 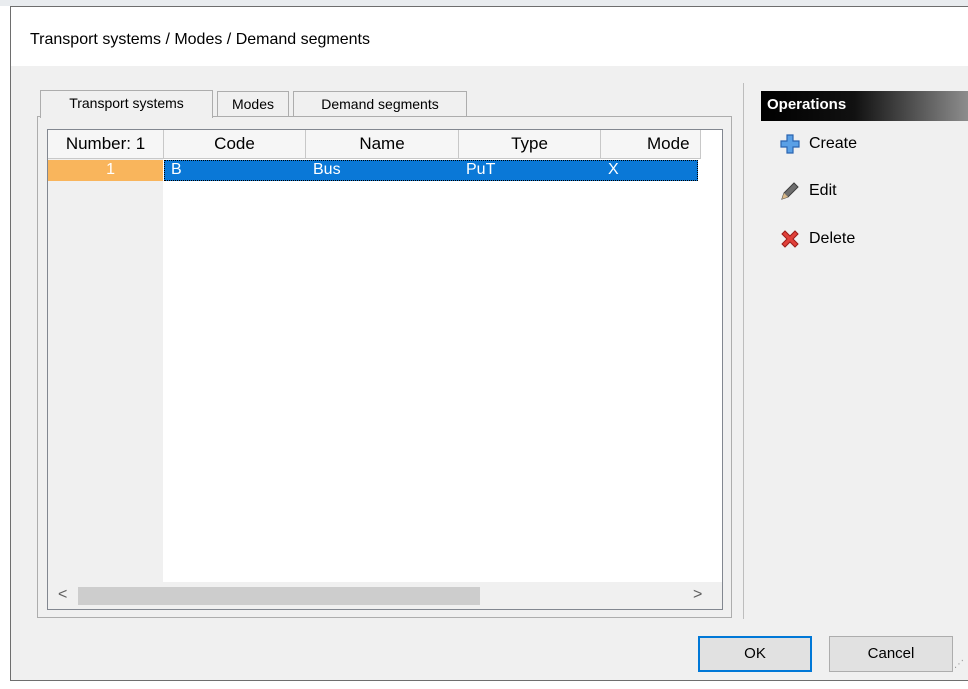 I want to click on row-header-column, so click(x=105, y=369).